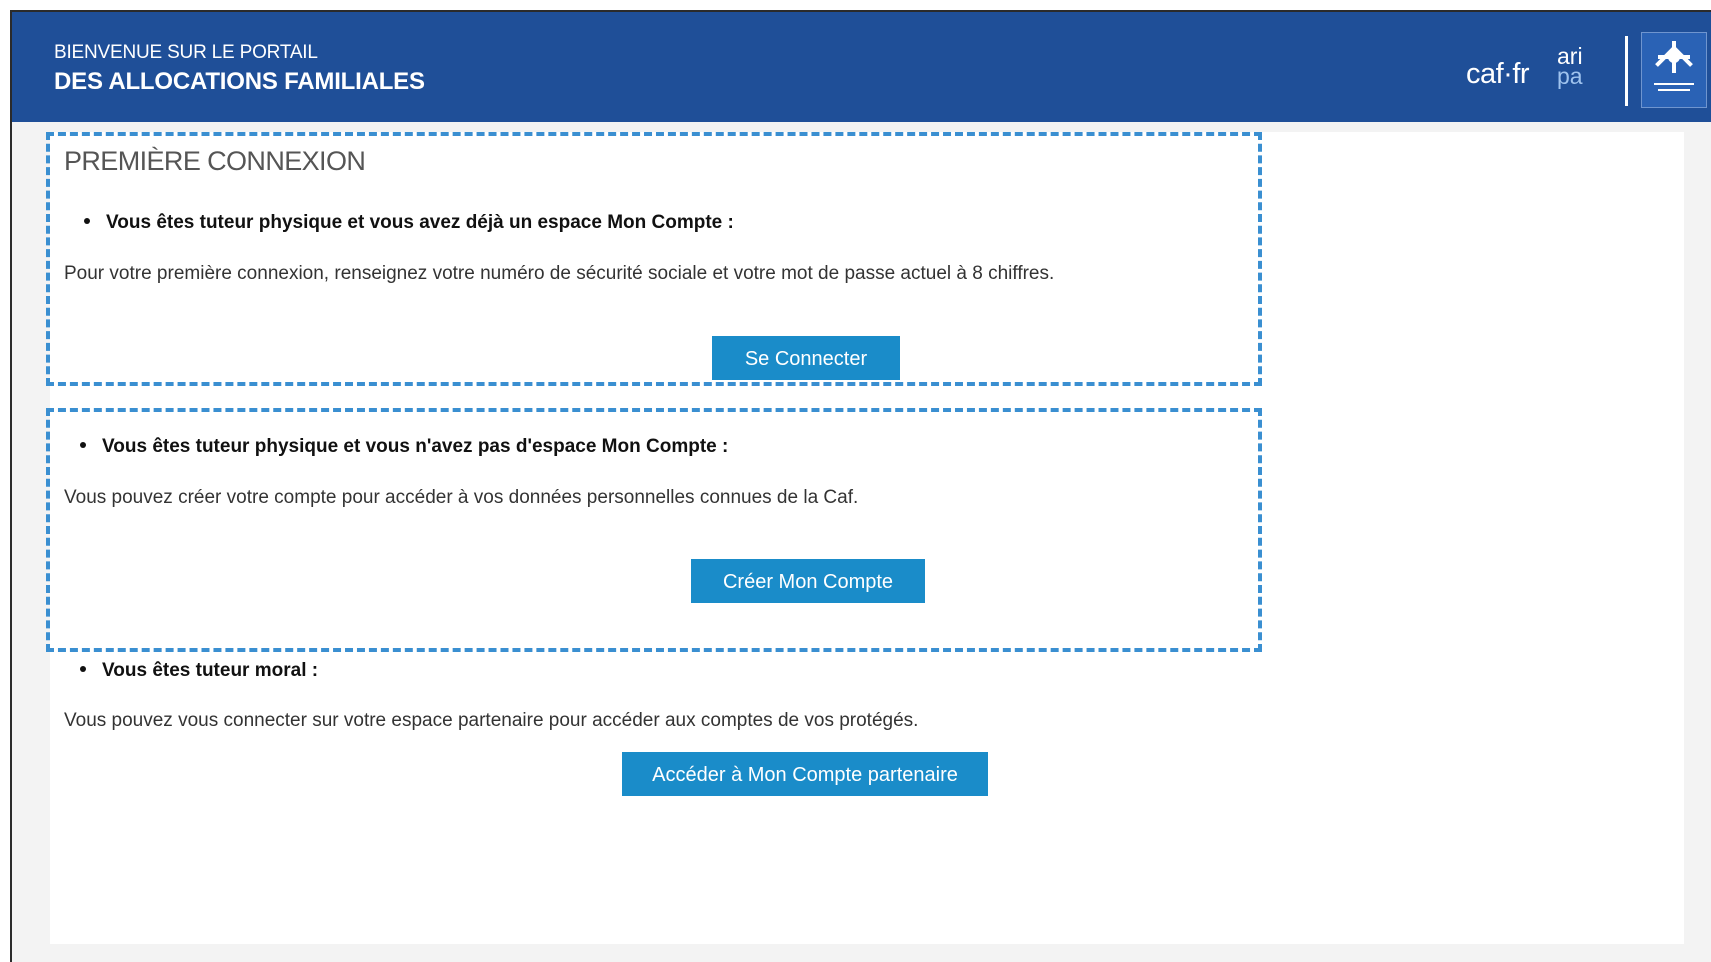  What do you see at coordinates (806, 358) in the screenshot?
I see `se-connecter-button: Se Connecter` at bounding box center [806, 358].